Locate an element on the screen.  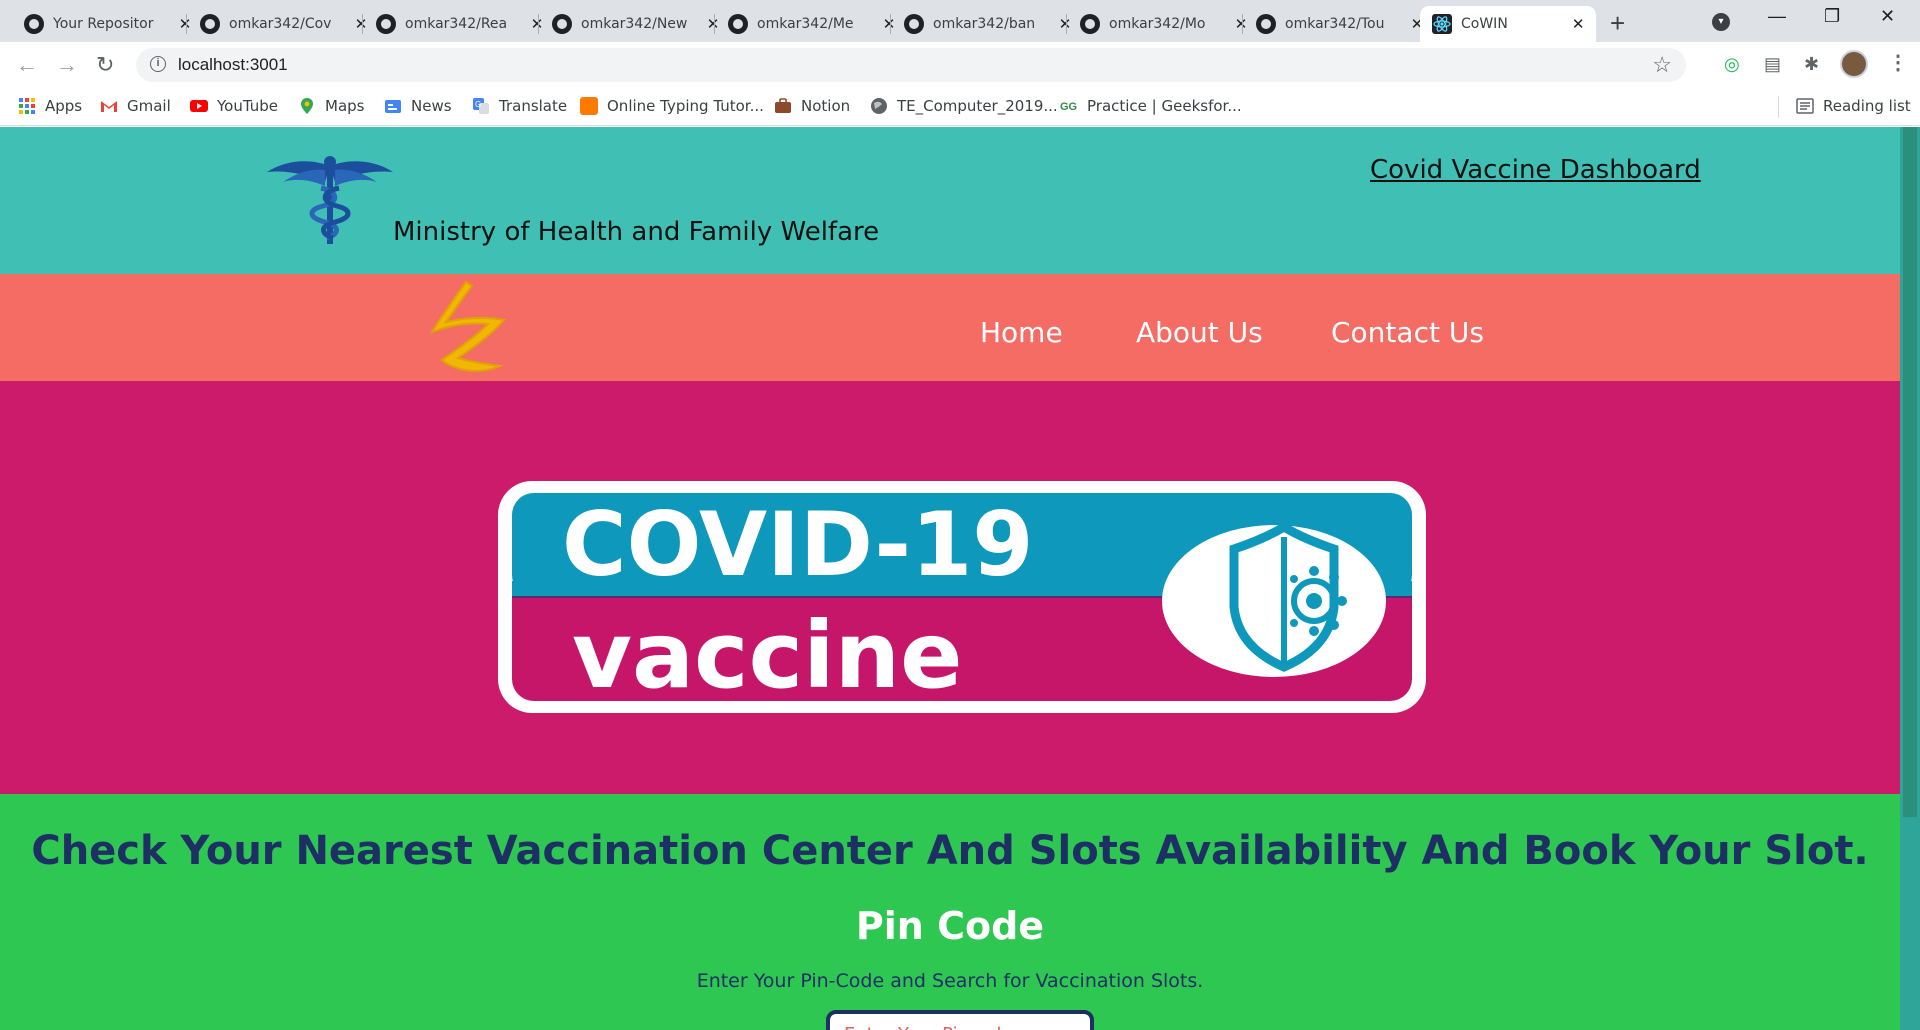
nav-home-link: Home is located at coordinates (1021, 332).